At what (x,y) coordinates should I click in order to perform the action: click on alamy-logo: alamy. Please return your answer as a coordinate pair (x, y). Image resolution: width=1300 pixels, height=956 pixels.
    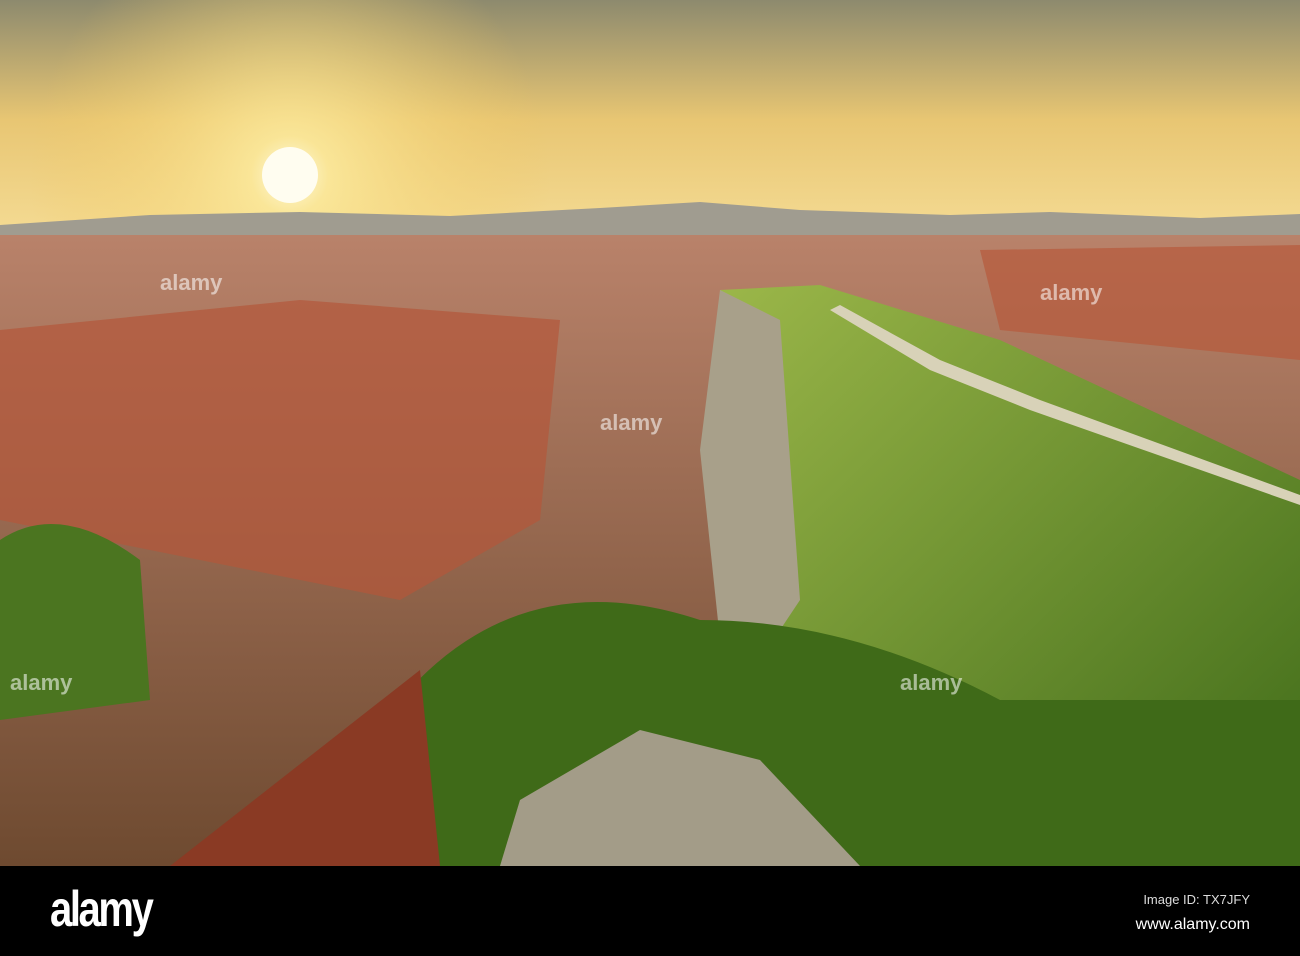
    Looking at the image, I should click on (102, 909).